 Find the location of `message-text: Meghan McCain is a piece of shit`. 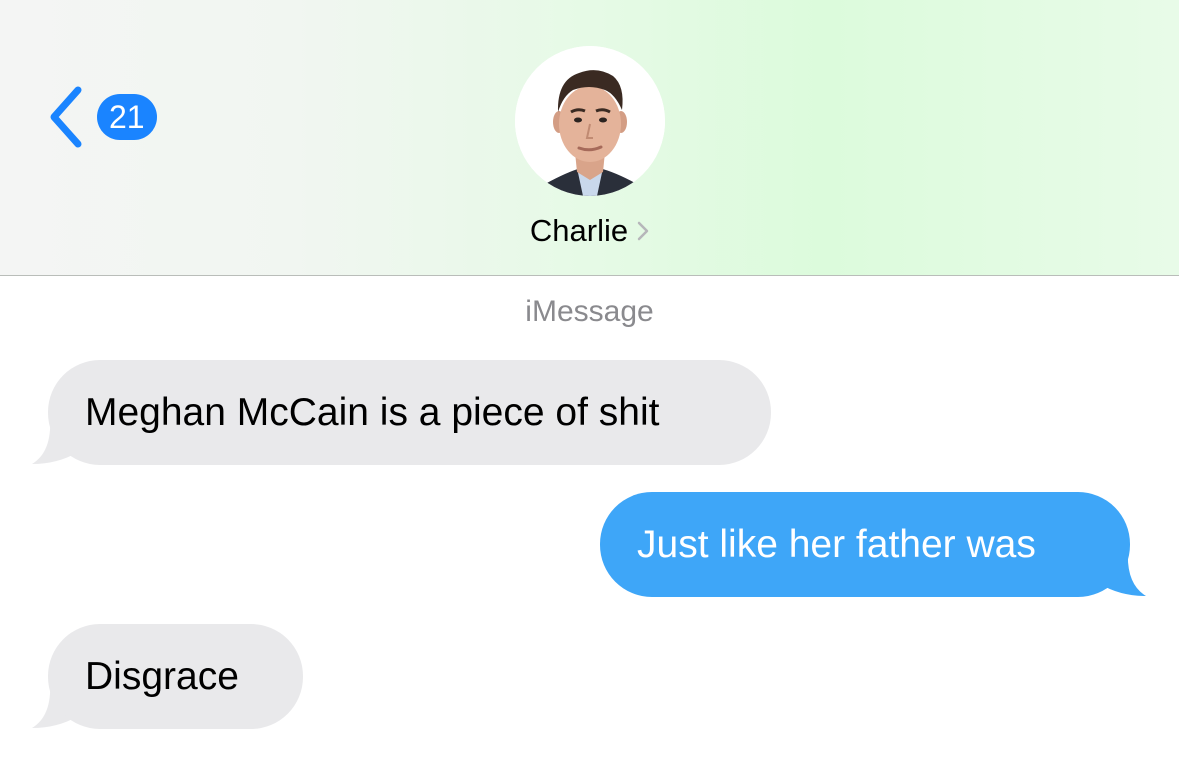

message-text: Meghan McCain is a piece of shit is located at coordinates (372, 412).